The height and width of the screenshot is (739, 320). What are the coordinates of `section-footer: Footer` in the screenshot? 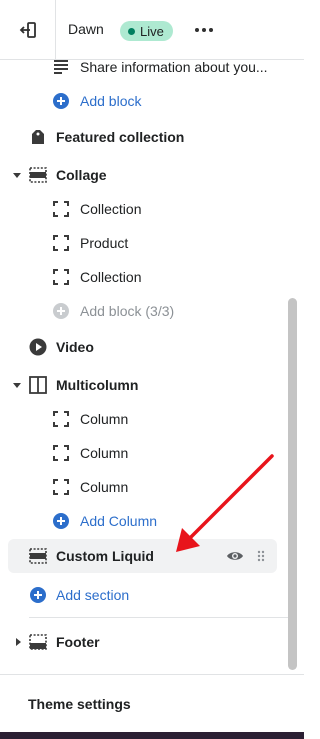 It's located at (143, 642).